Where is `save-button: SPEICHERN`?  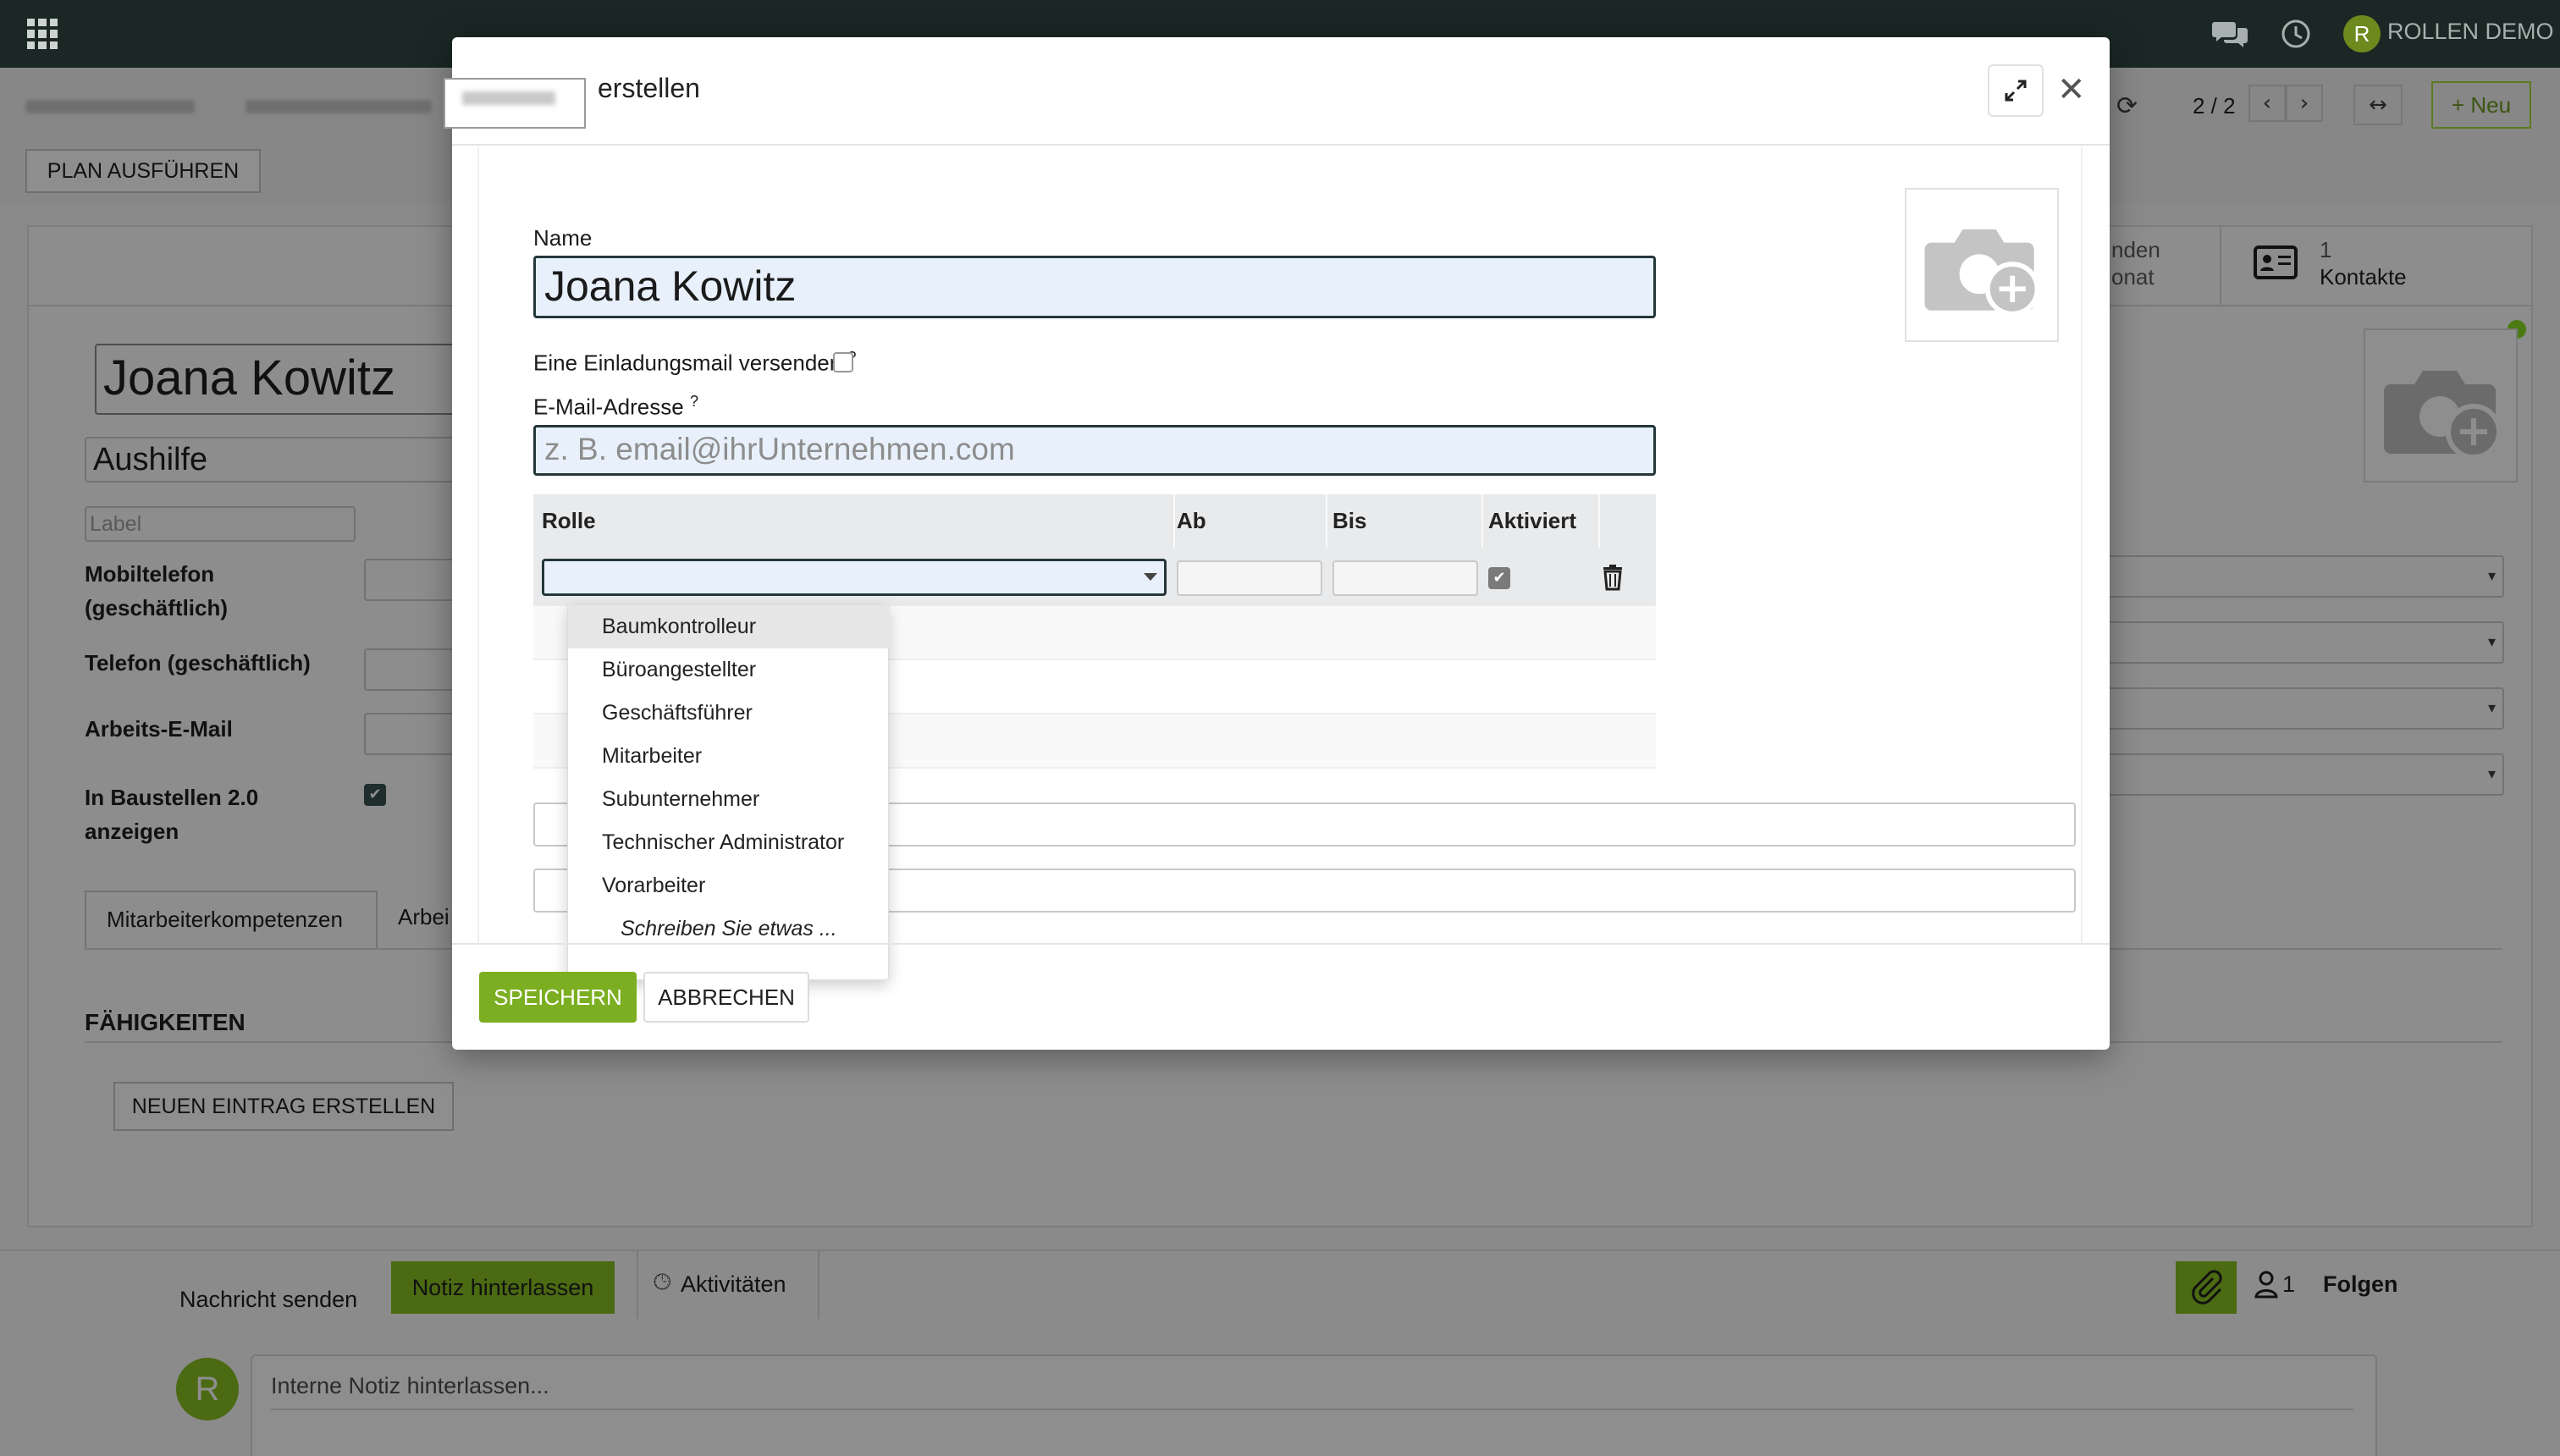 save-button: SPEICHERN is located at coordinates (558, 997).